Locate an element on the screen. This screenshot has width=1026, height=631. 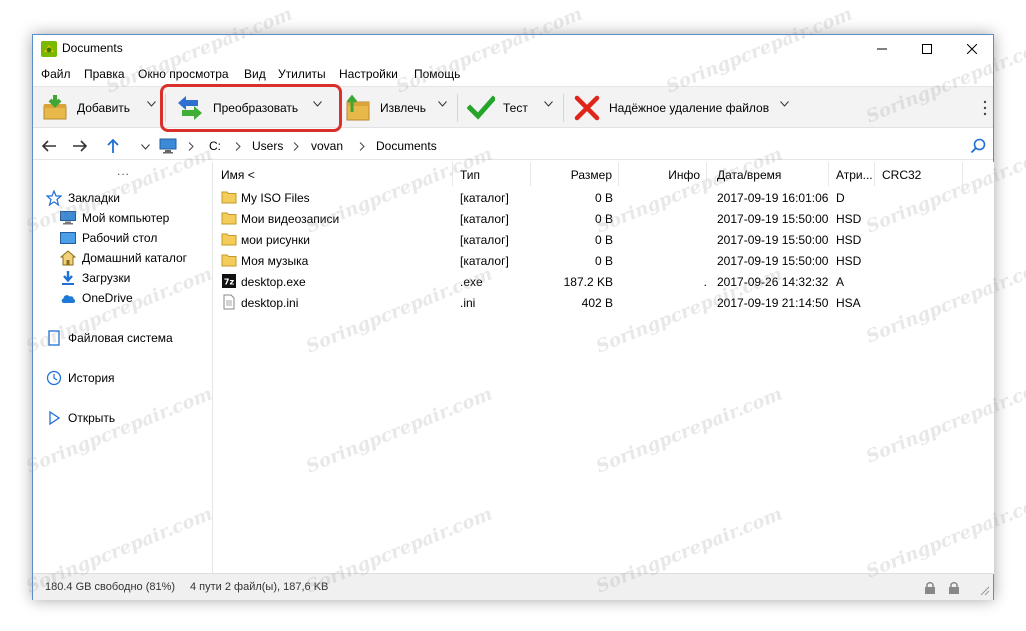
file-date: 2017-09-26 14:32:32 is located at coordinates (773, 282).